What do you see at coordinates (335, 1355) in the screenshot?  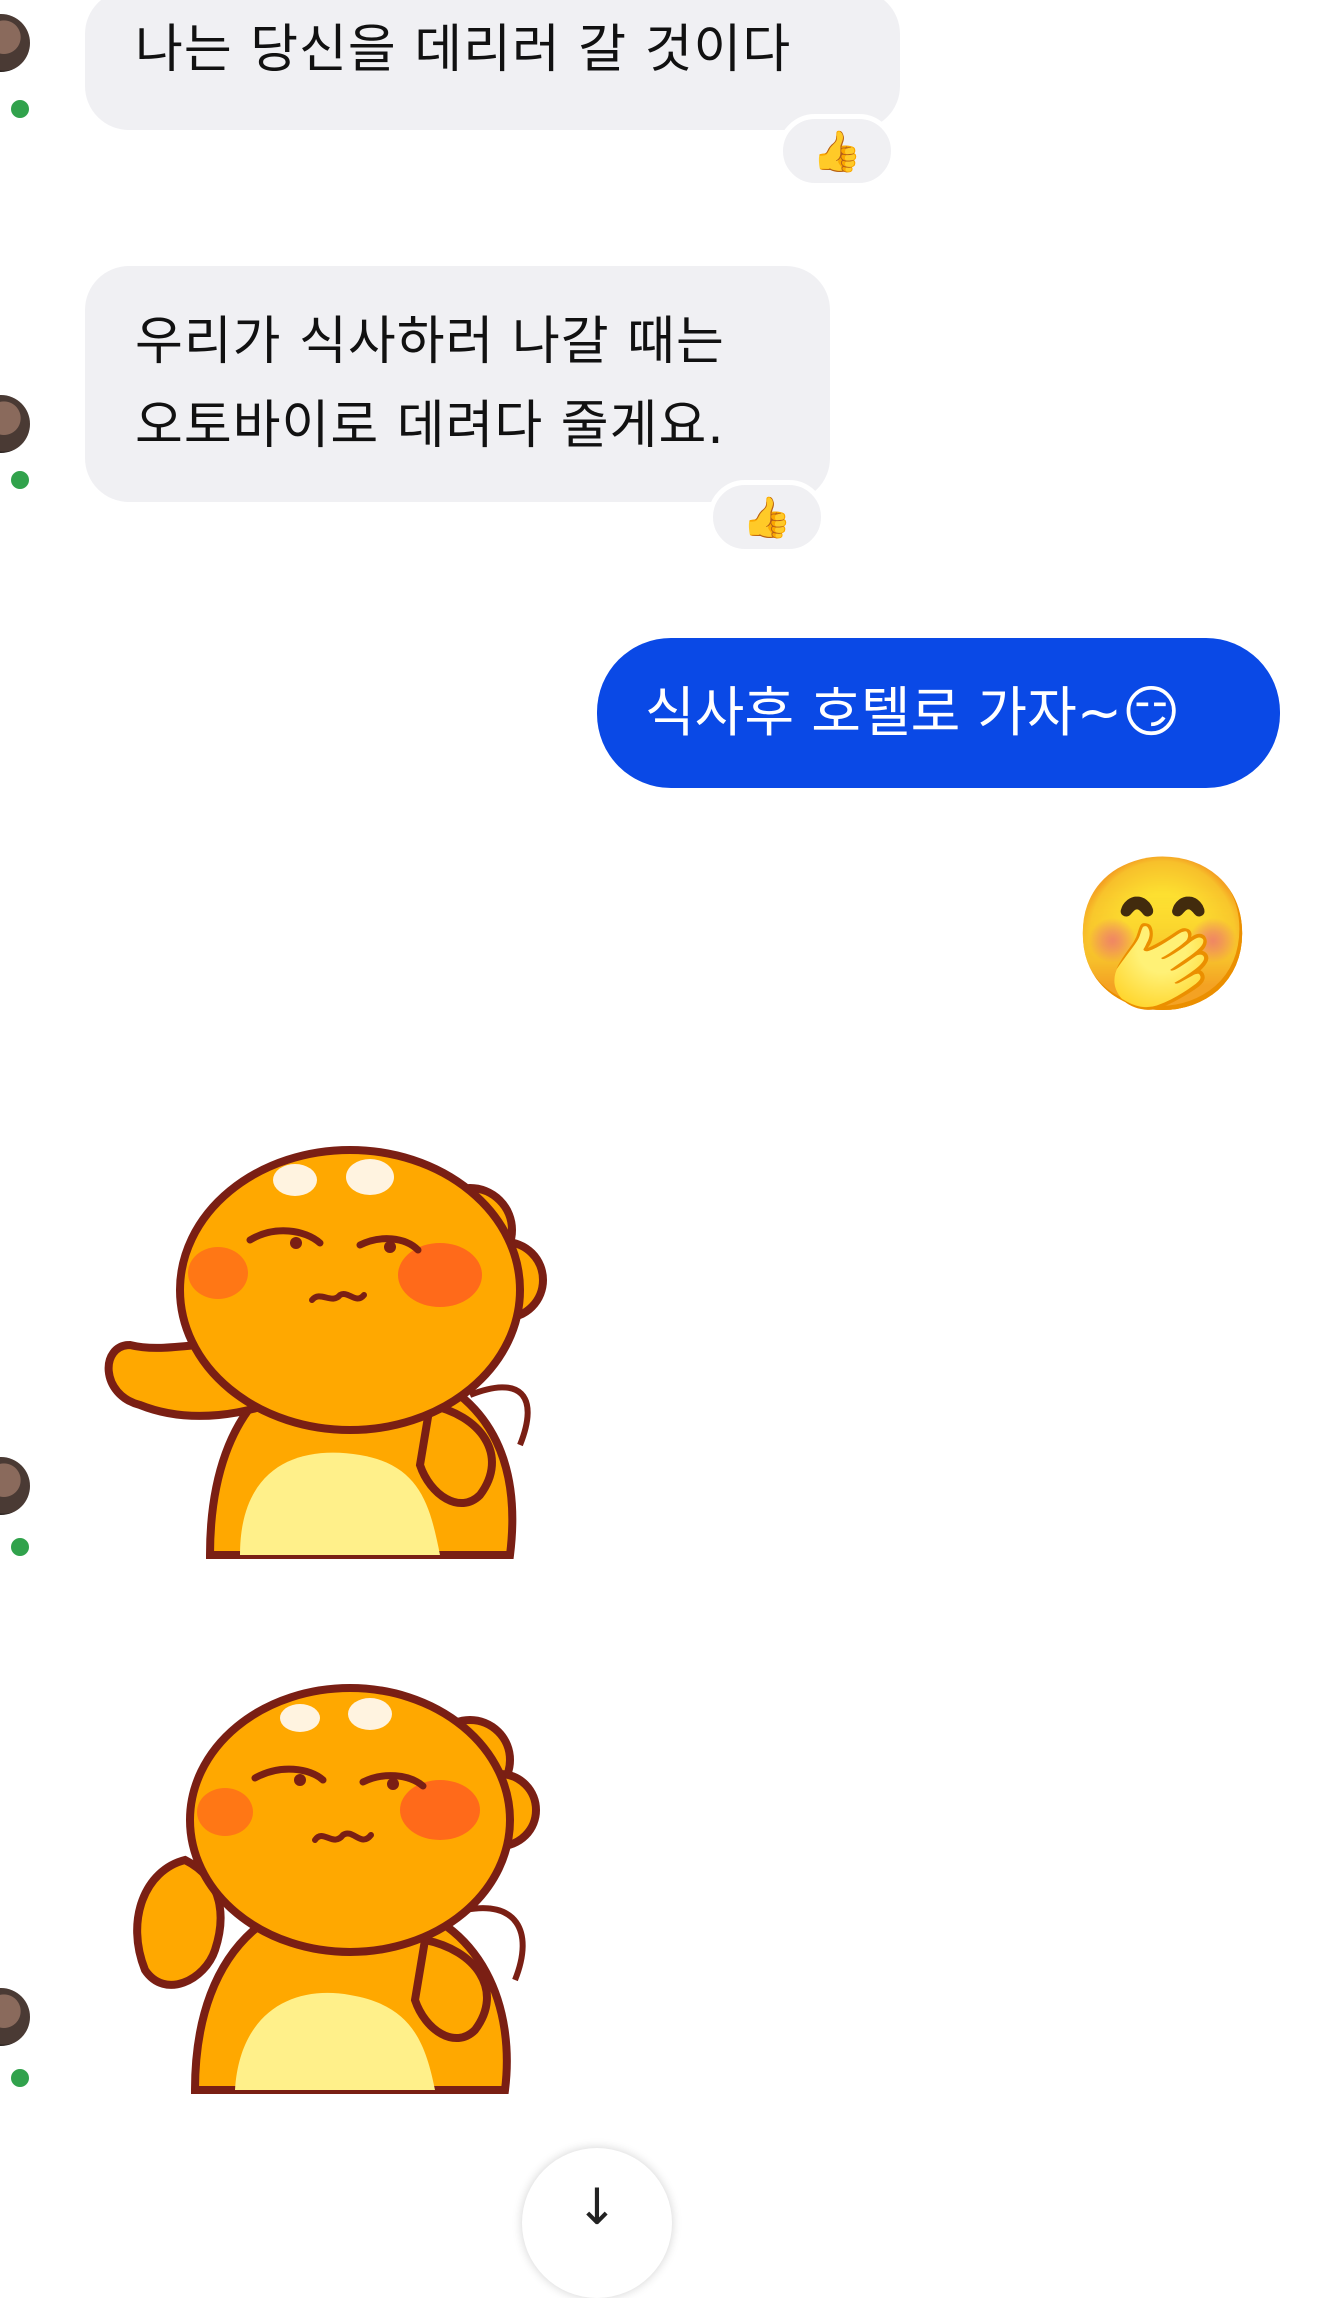 I see `orange-bear-sticker-waving` at bounding box center [335, 1355].